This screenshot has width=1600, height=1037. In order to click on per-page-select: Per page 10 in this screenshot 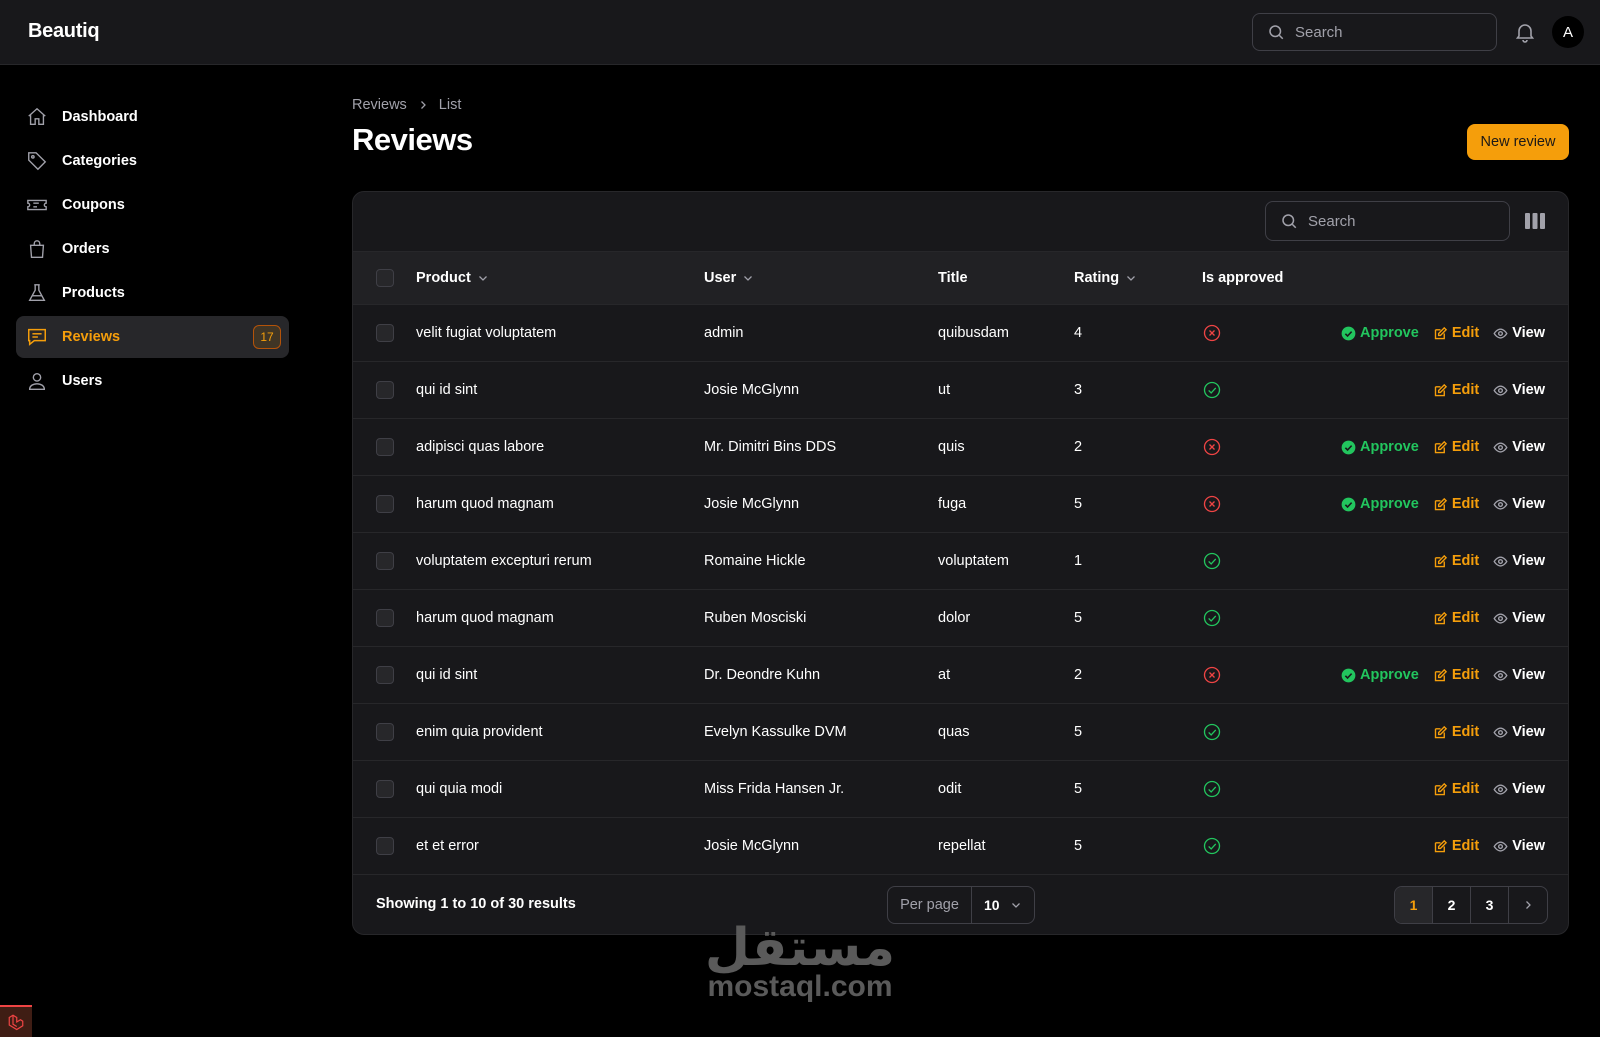, I will do `click(961, 905)`.